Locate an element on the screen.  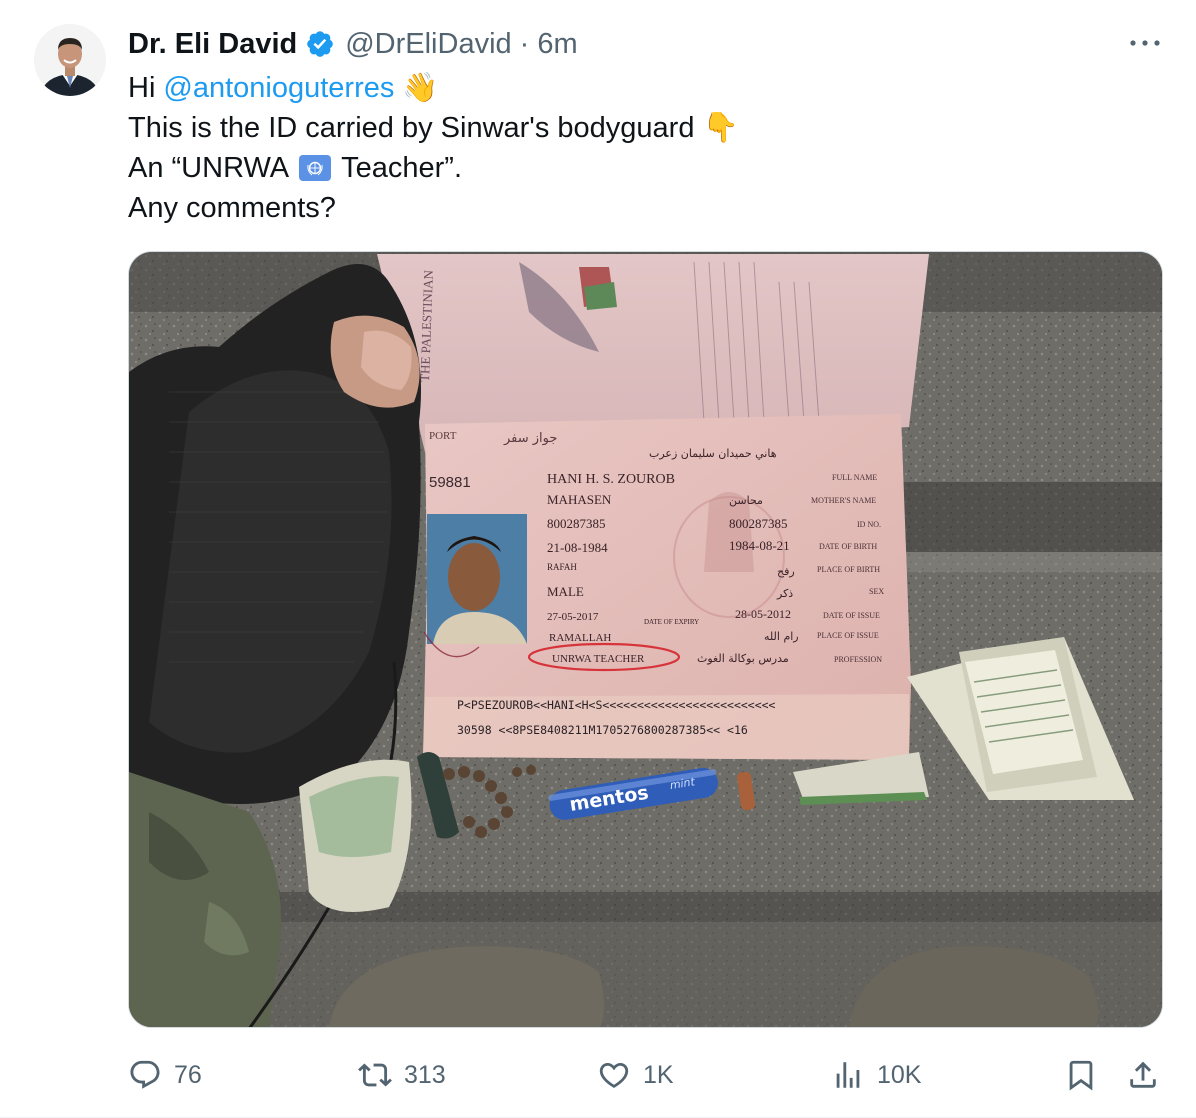
views-chart-icon is located at coordinates (848, 1075).